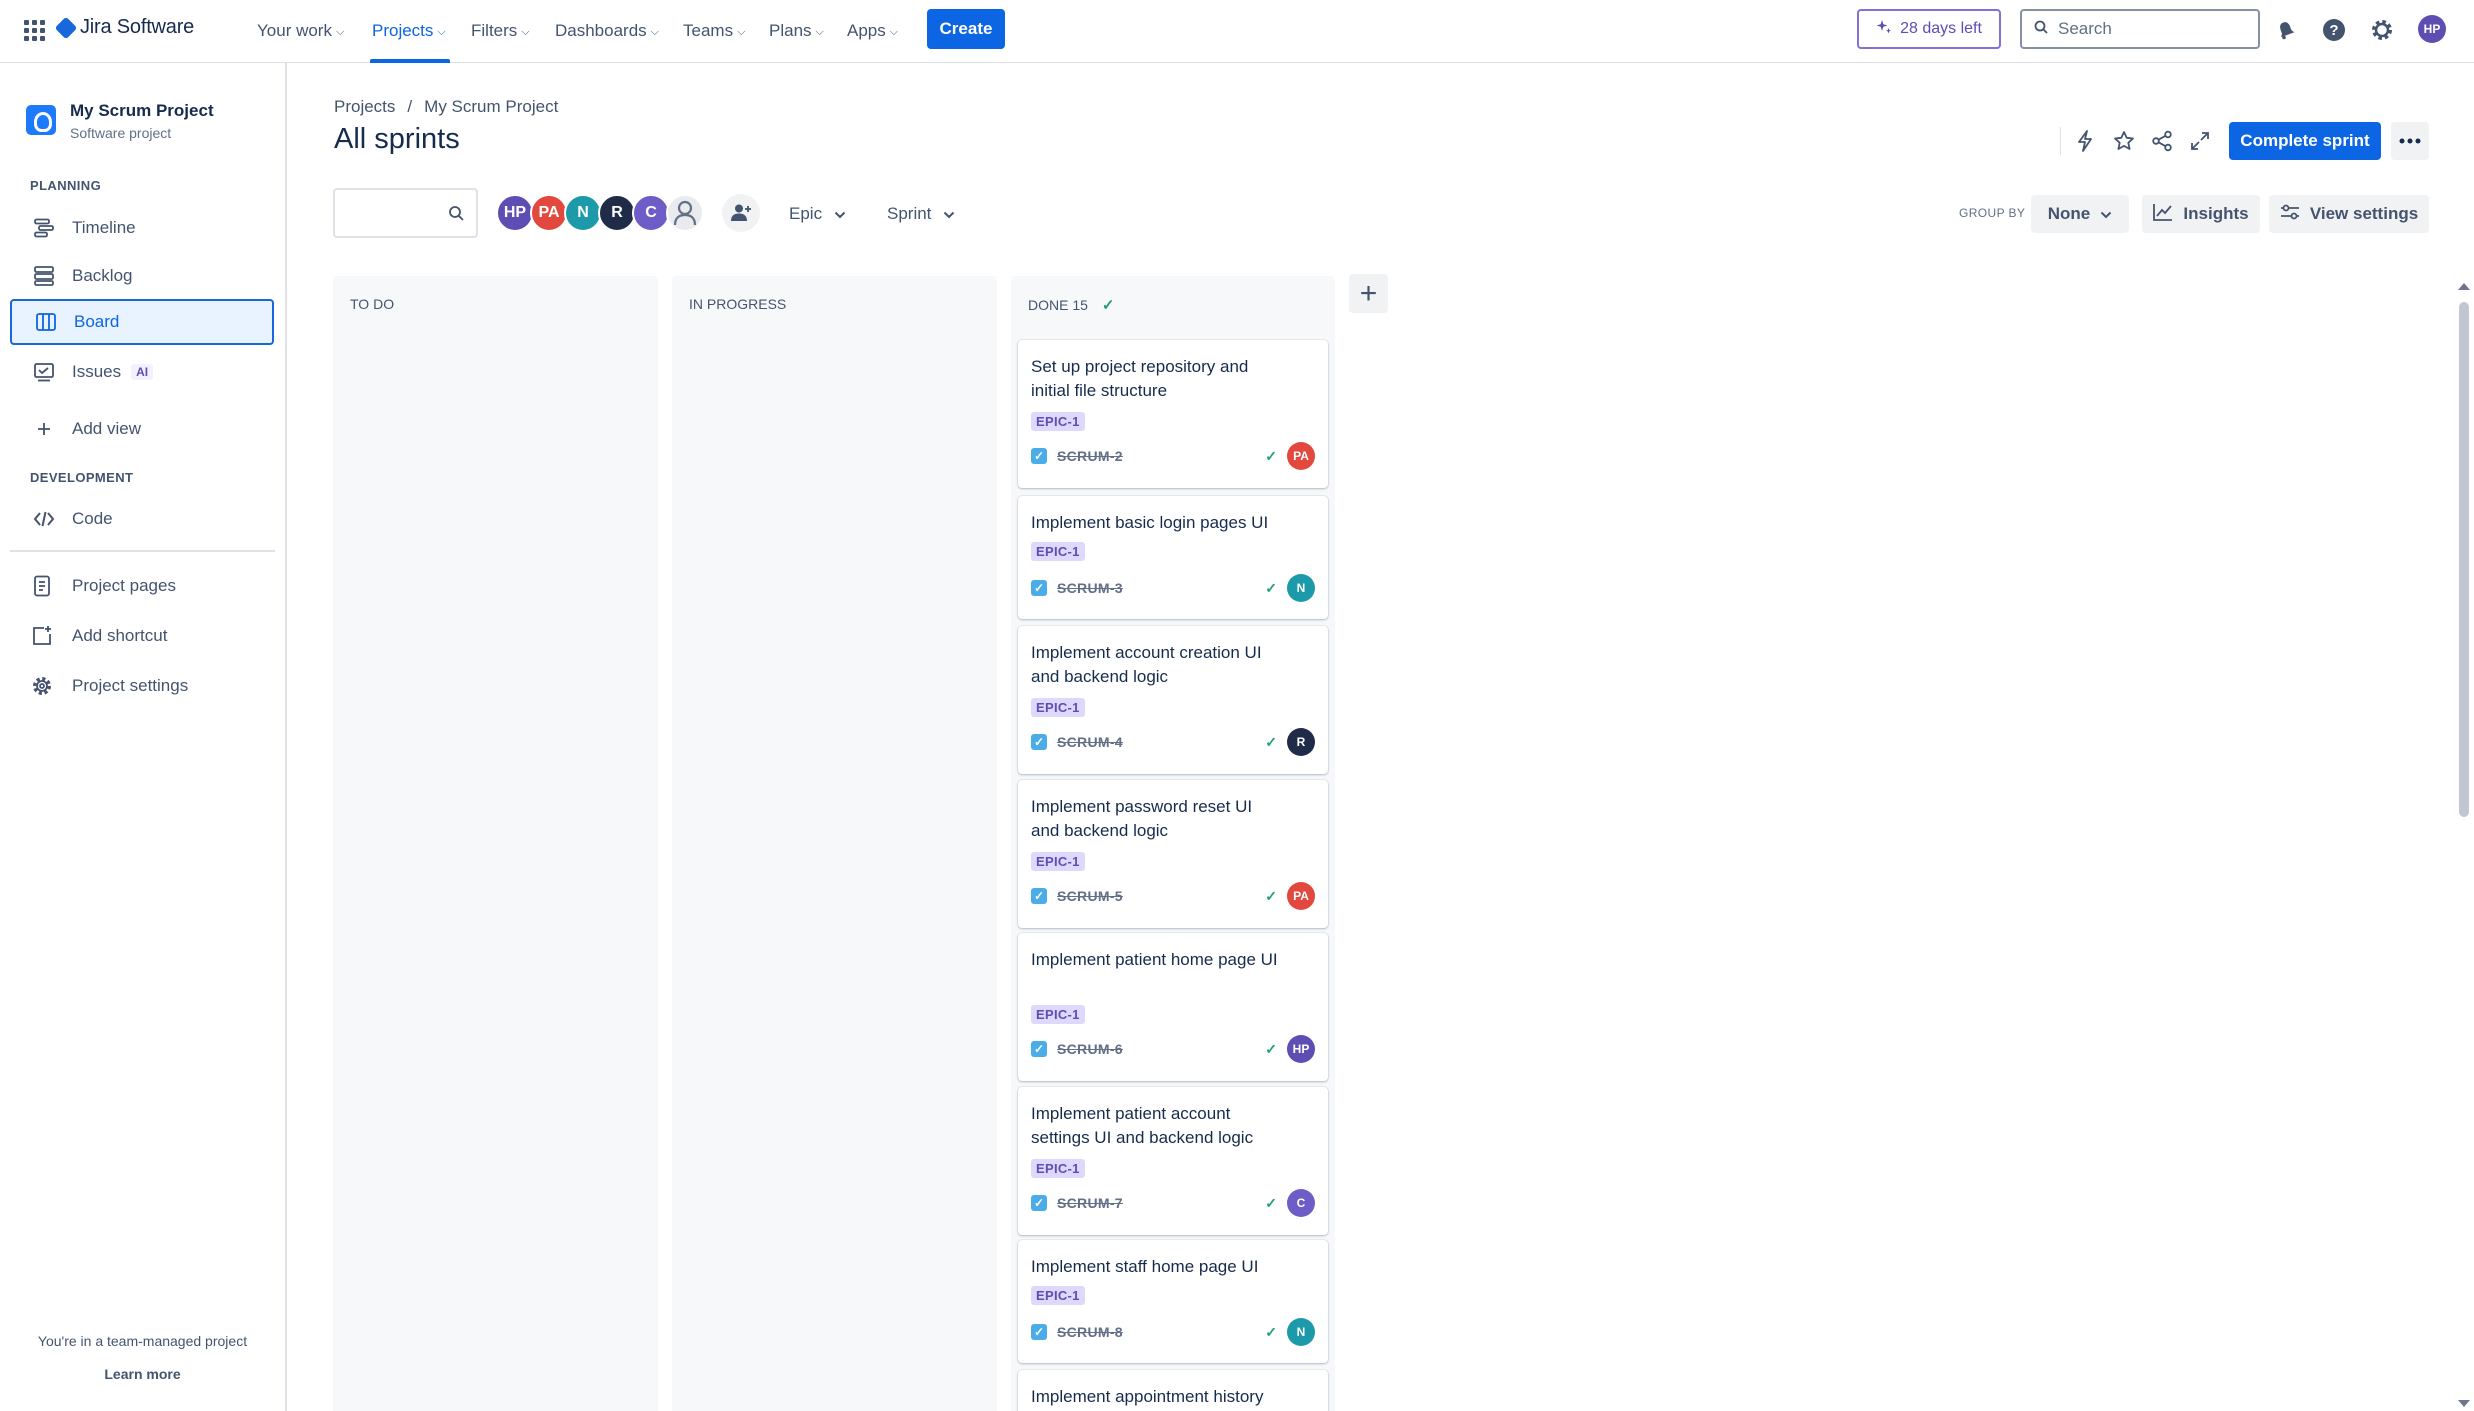 This screenshot has width=2474, height=1411. Describe the element at coordinates (2162, 141) in the screenshot. I see `share-icon` at that location.